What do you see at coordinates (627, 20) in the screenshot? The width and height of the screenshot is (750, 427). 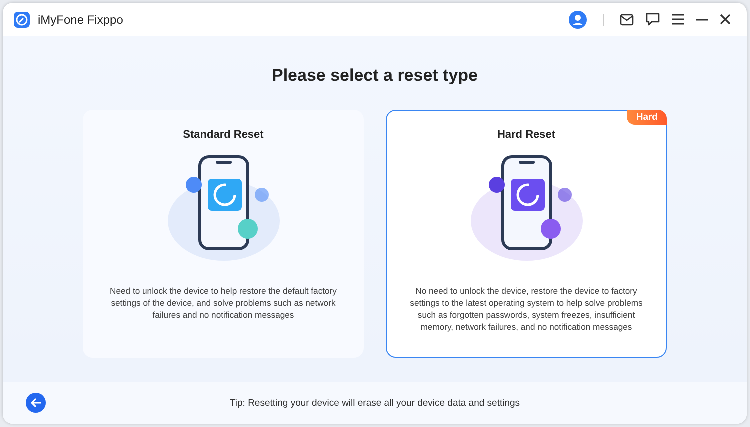 I see `mail-icon` at bounding box center [627, 20].